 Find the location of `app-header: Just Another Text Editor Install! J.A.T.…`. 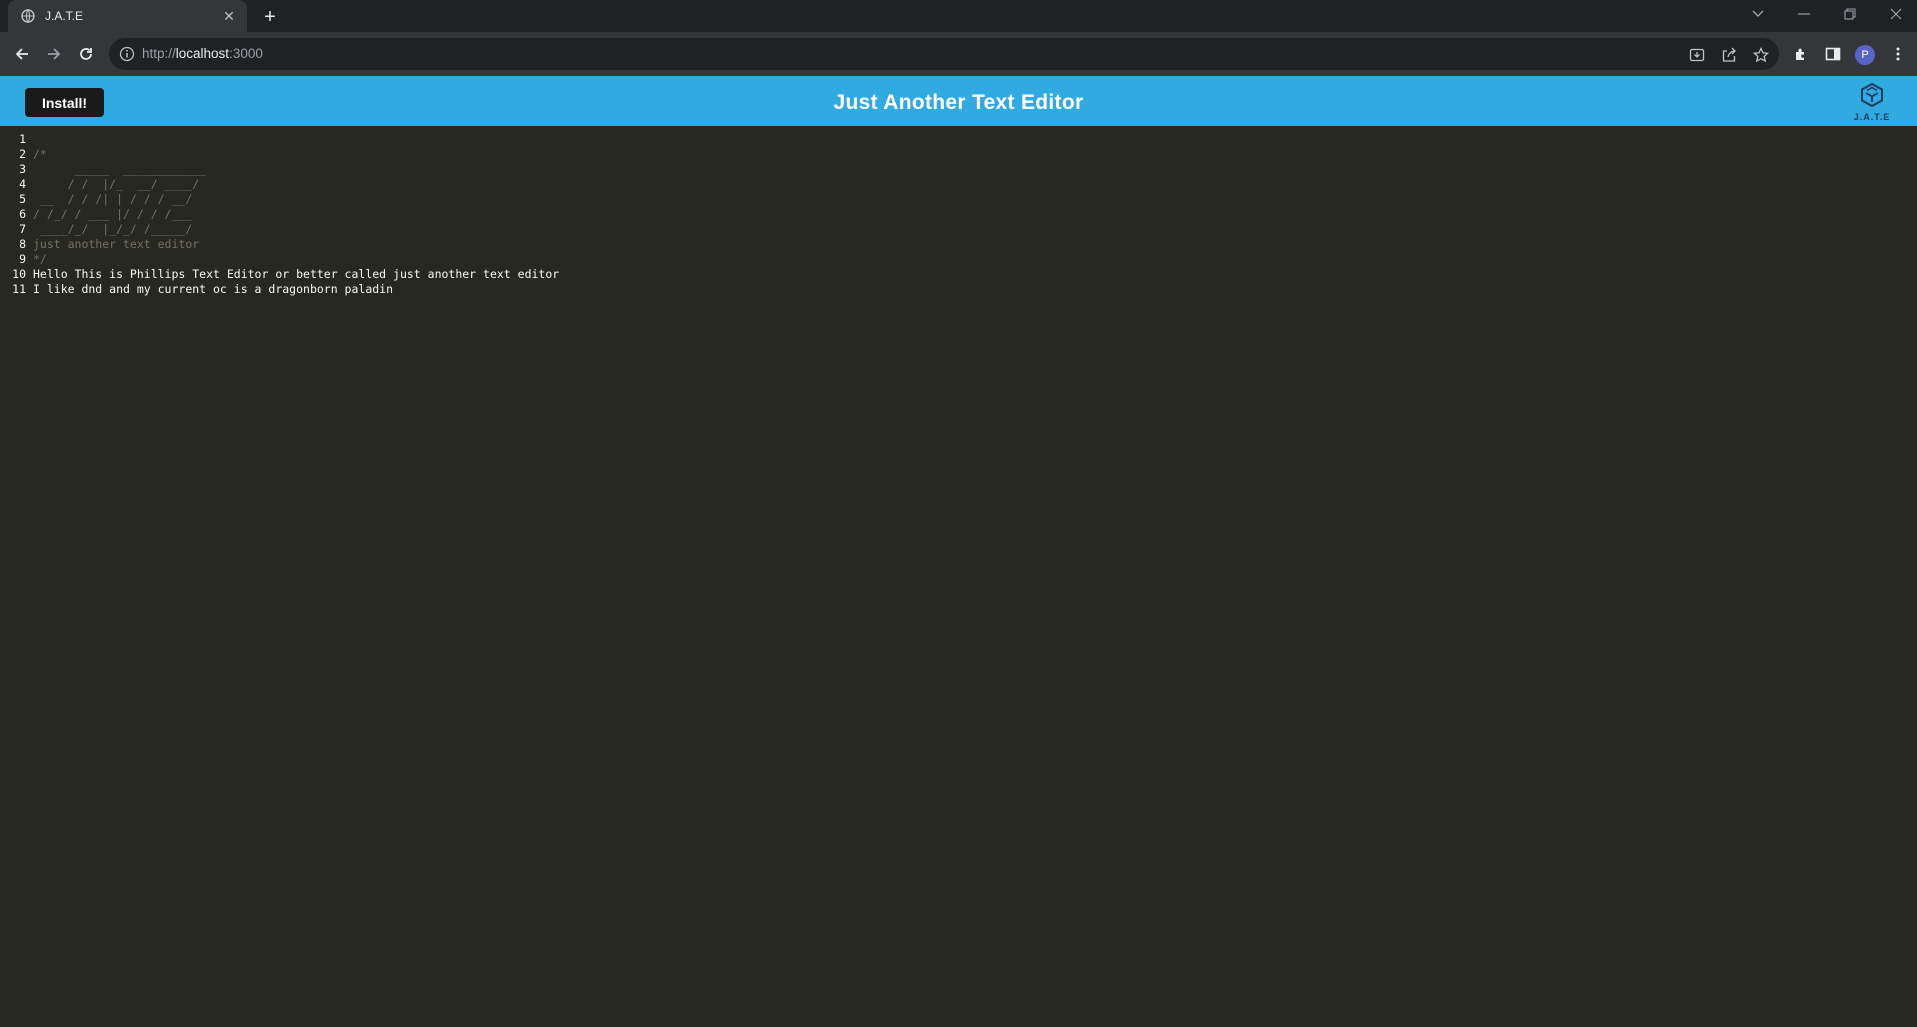

app-header: Just Another Text Editor Install! J.A.T.… is located at coordinates (958, 101).